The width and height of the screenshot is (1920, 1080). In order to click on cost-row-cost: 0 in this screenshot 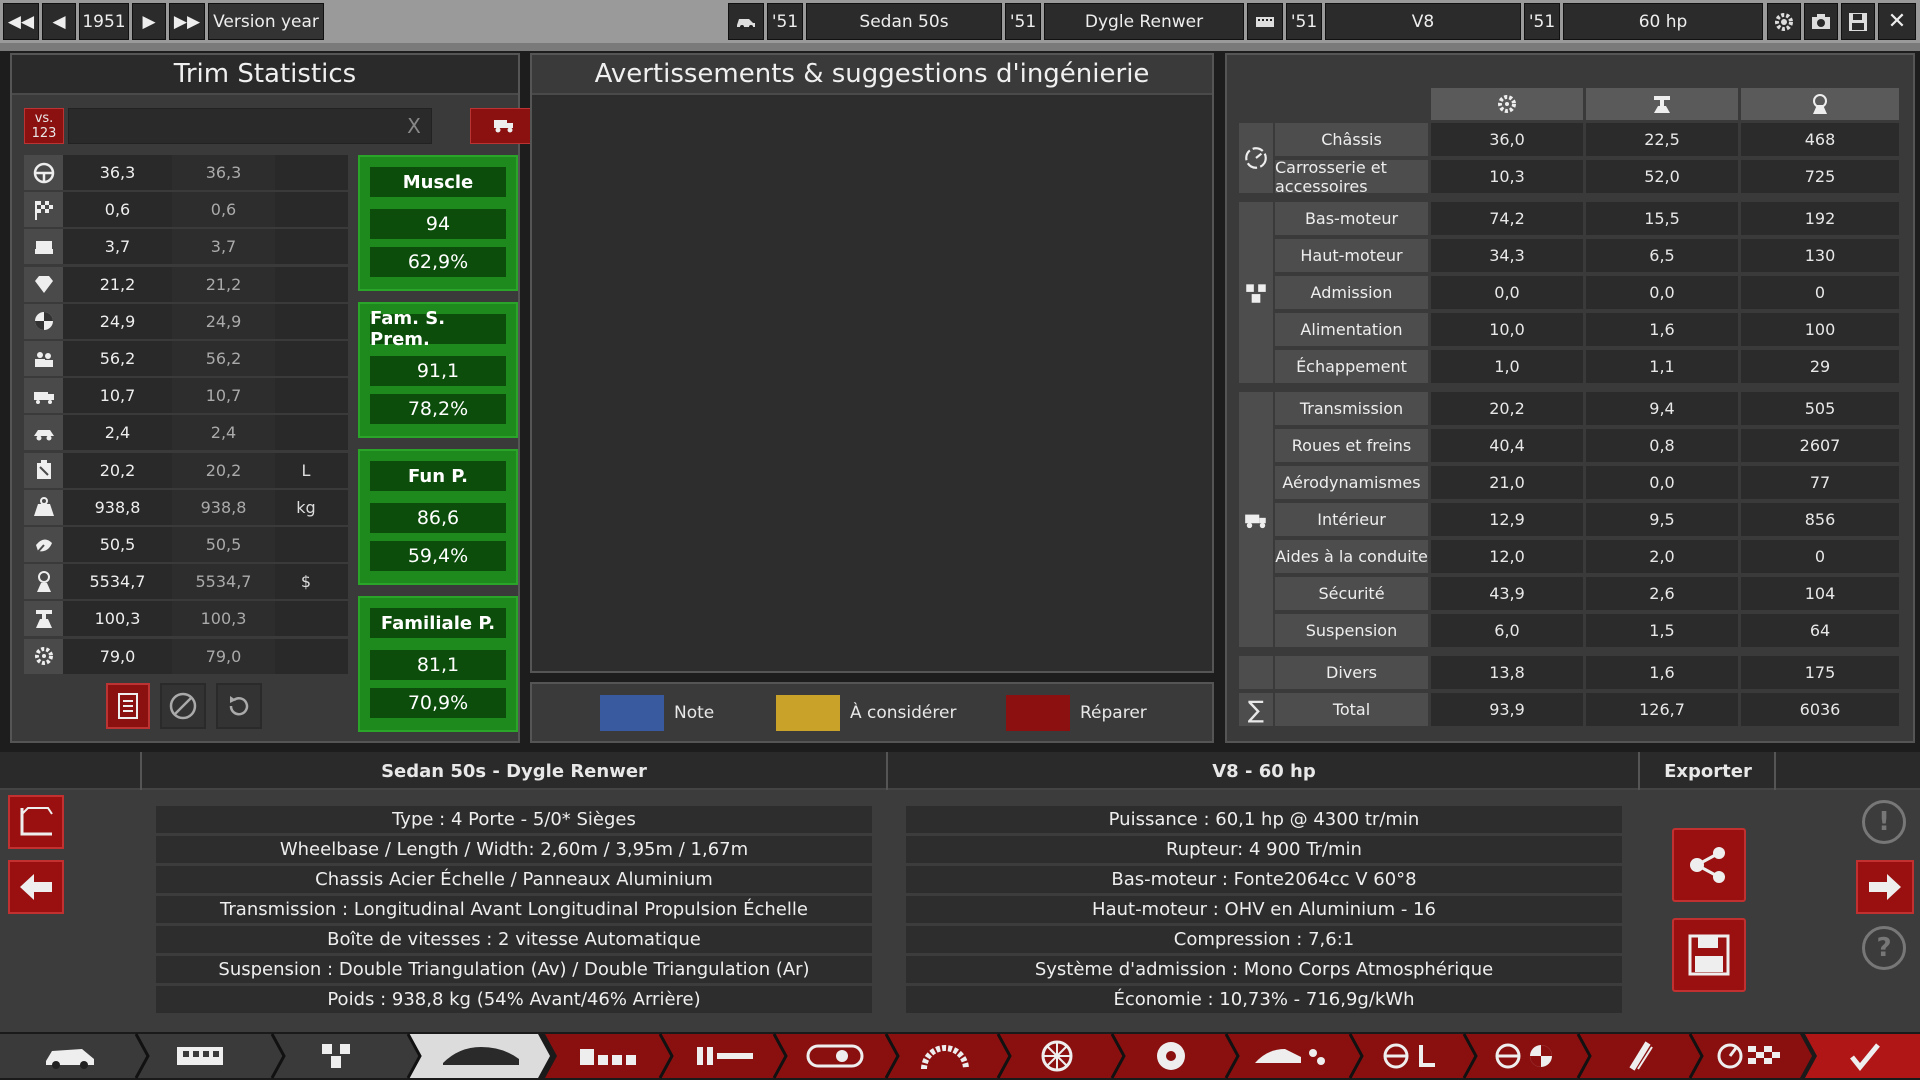, I will do `click(1820, 556)`.